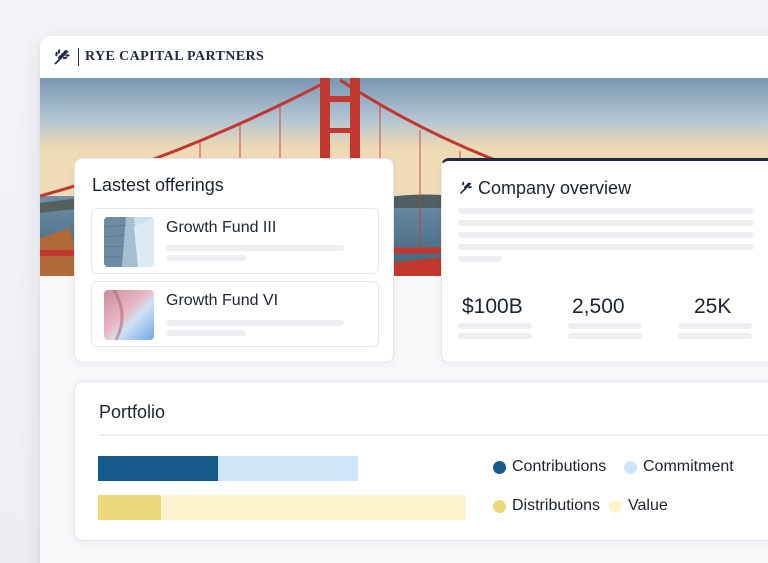 This screenshot has height=563, width=768. I want to click on offering-item: Growth Fund III, so click(235, 241).